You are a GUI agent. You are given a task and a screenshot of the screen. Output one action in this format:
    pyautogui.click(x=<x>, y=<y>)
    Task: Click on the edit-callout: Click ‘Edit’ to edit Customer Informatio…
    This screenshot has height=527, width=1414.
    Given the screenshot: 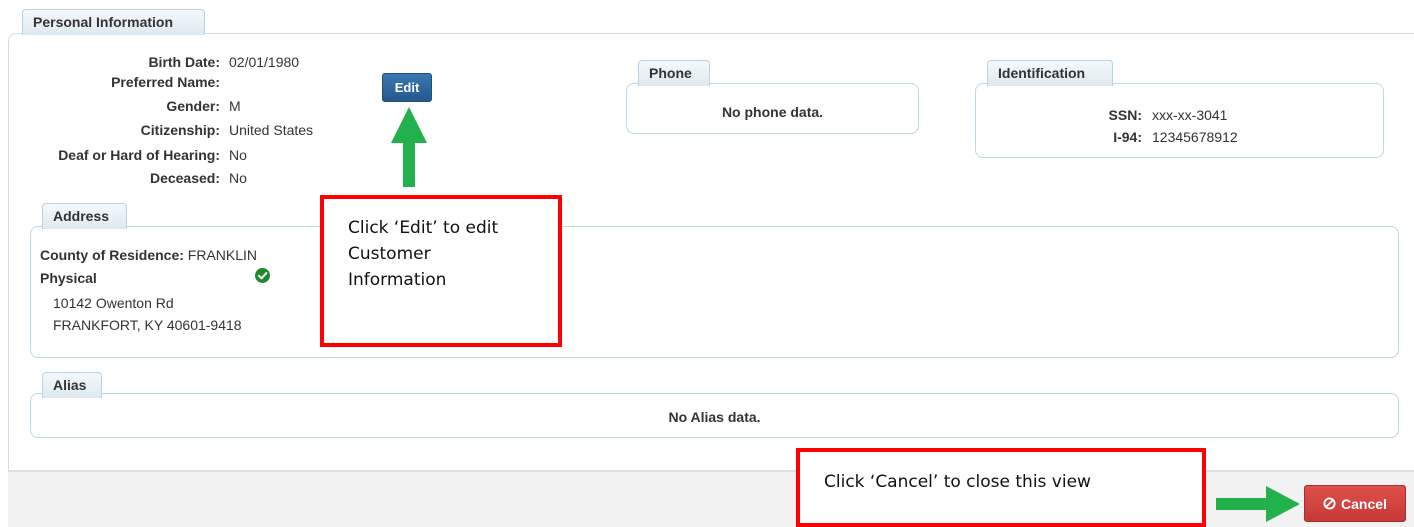 What is the action you would take?
    pyautogui.click(x=441, y=271)
    